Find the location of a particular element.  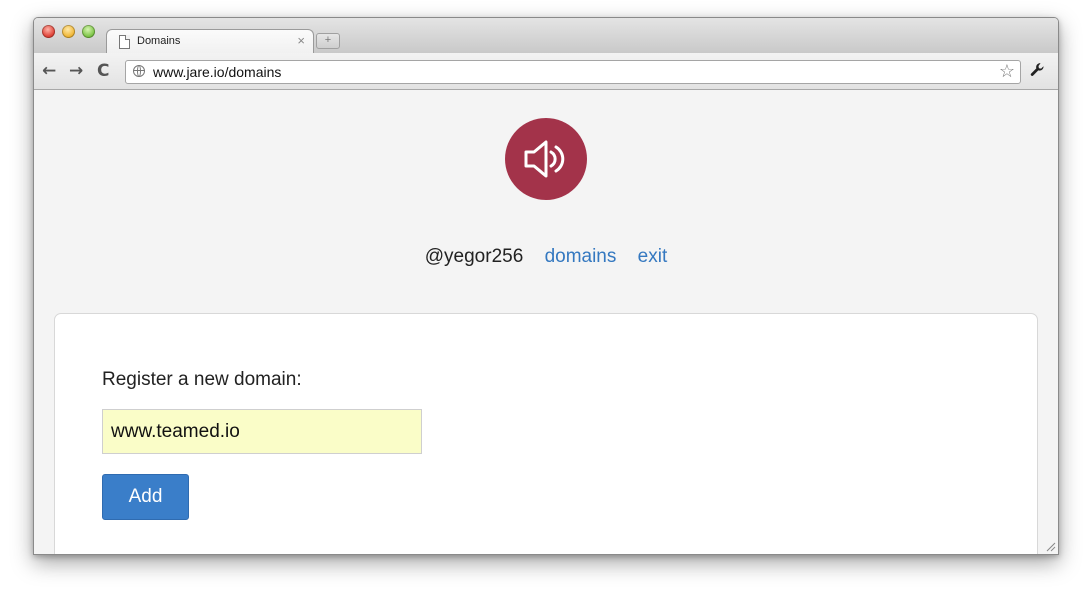

logo is located at coordinates (546, 159).